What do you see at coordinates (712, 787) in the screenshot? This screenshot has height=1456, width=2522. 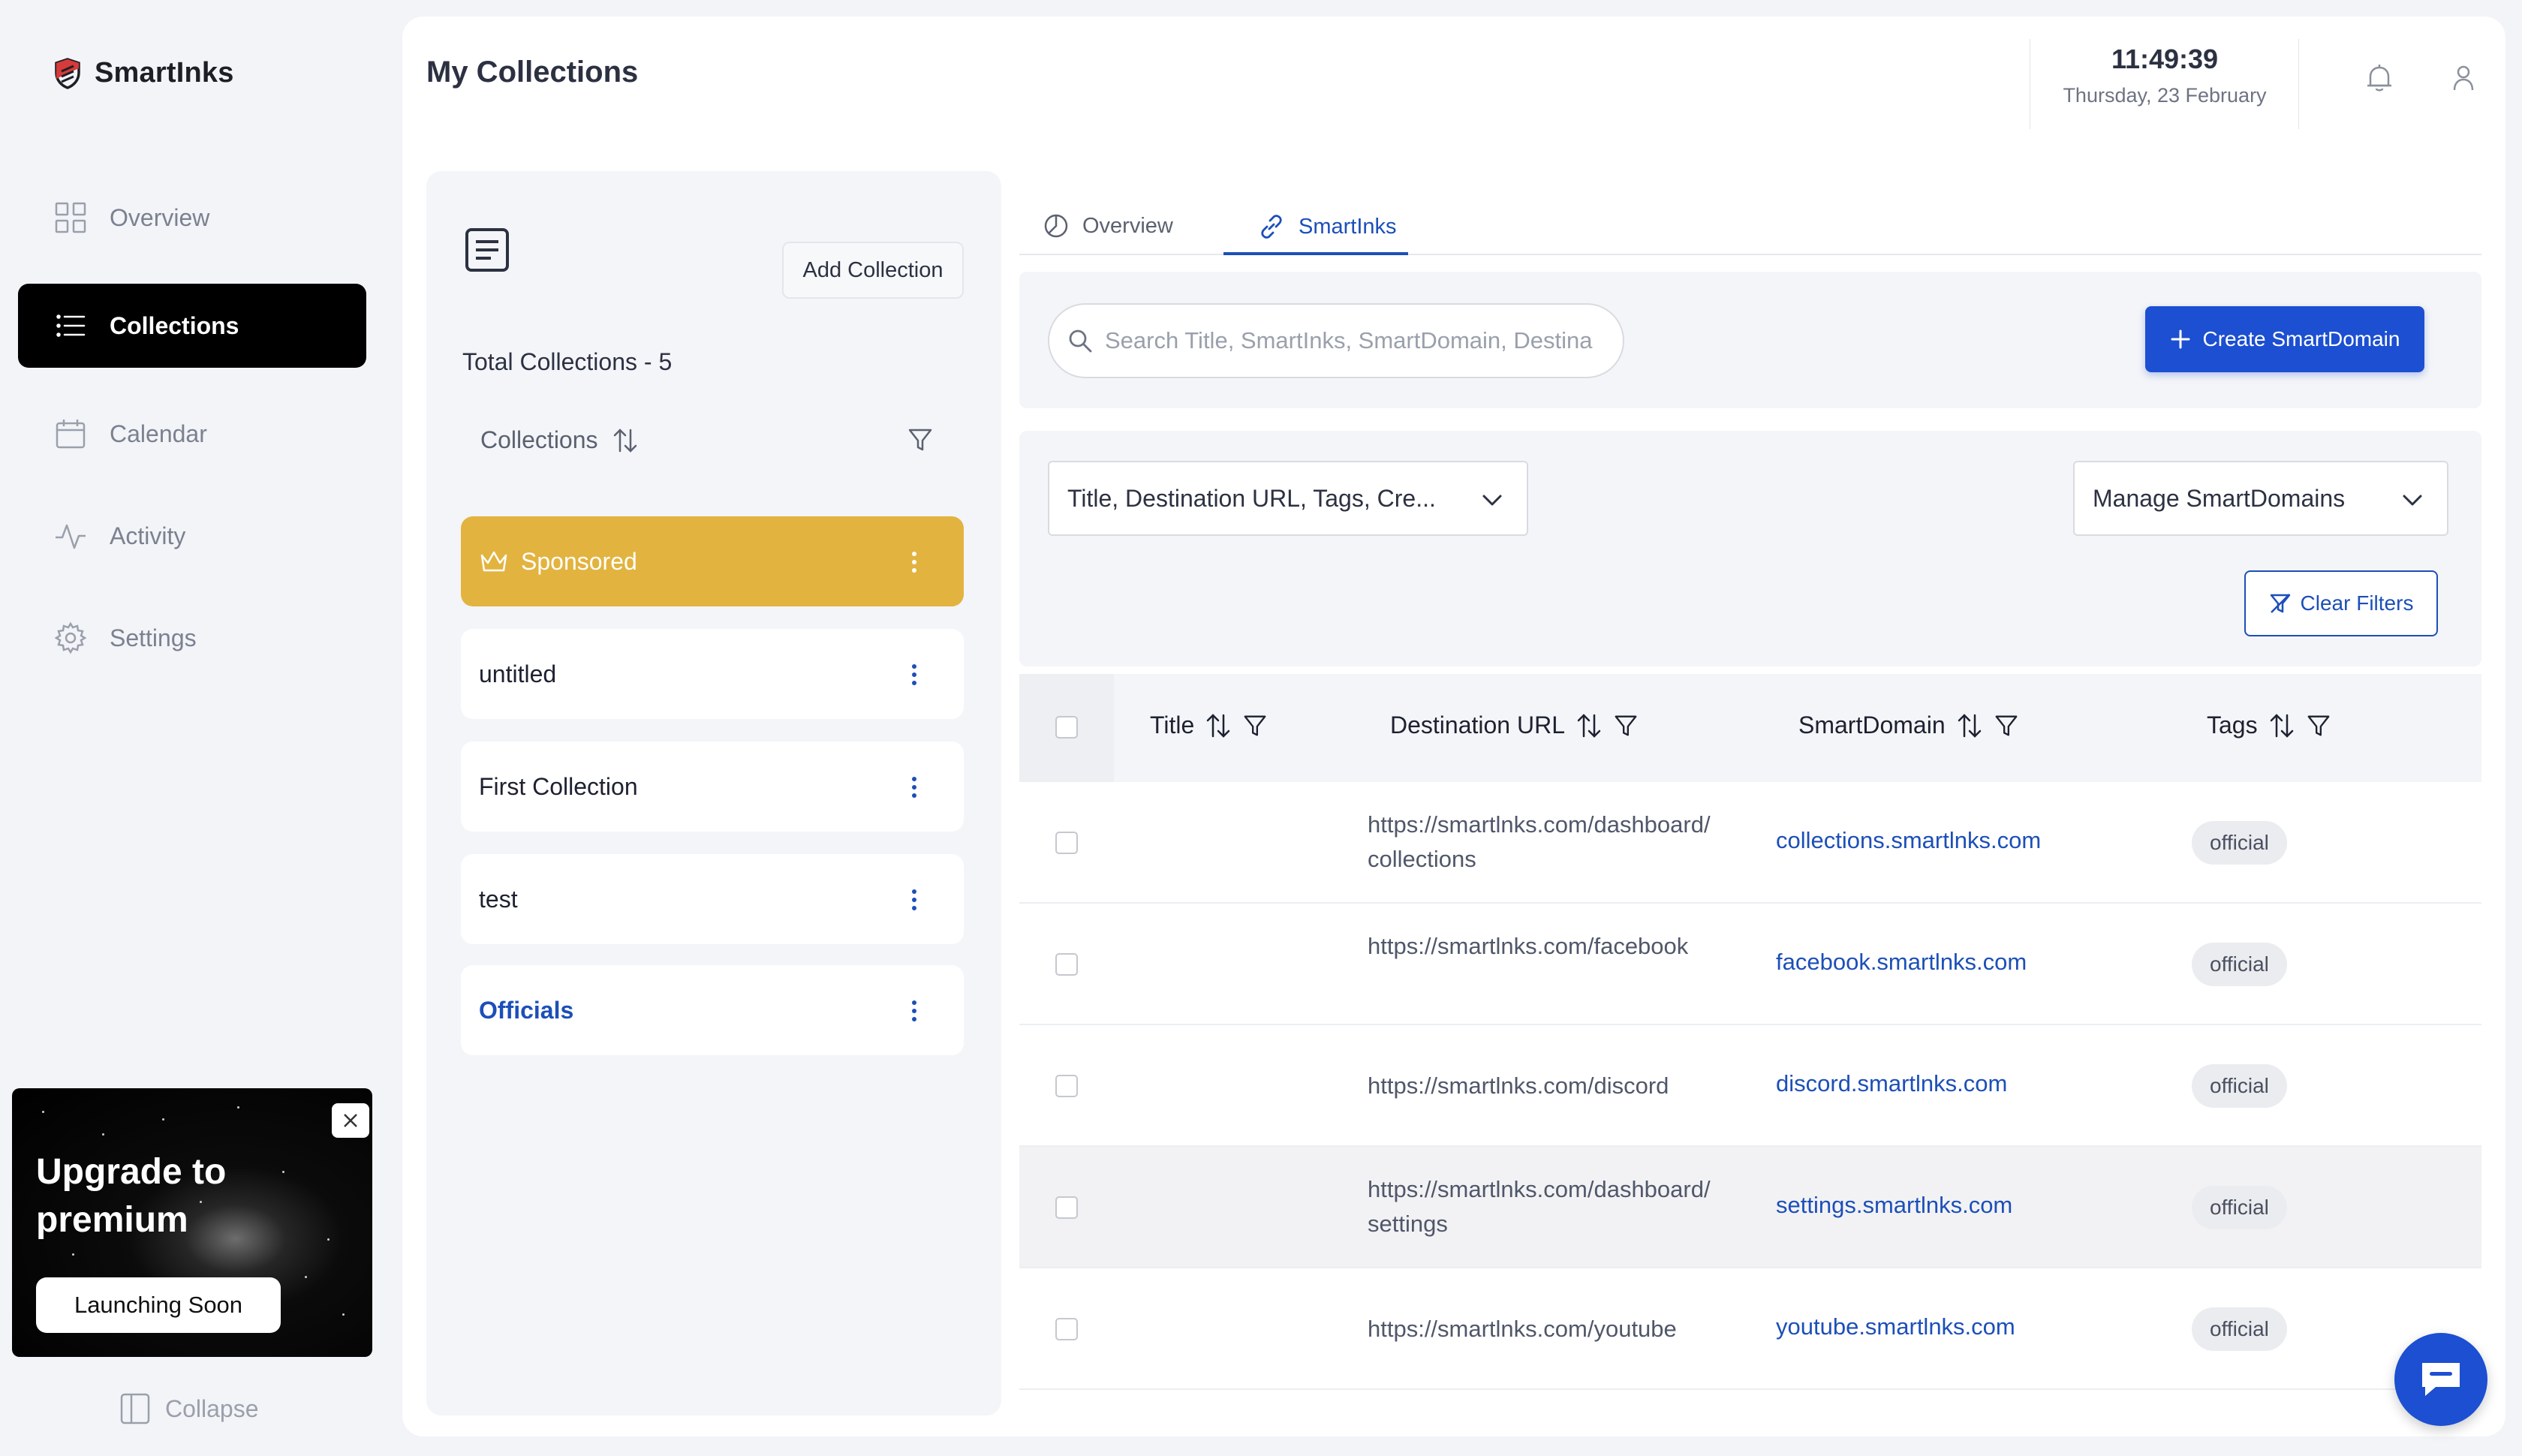 I see `collection-item-first-collection: First Collection` at bounding box center [712, 787].